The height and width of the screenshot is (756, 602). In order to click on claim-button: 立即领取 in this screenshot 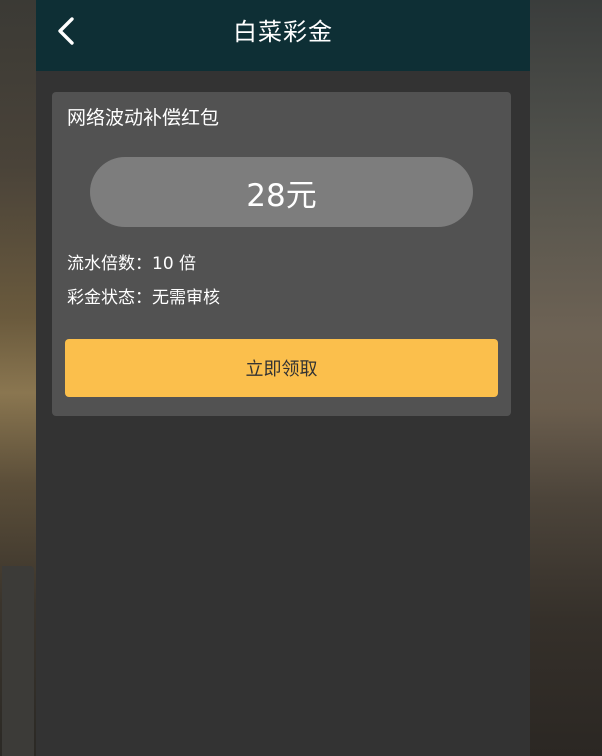, I will do `click(281, 368)`.